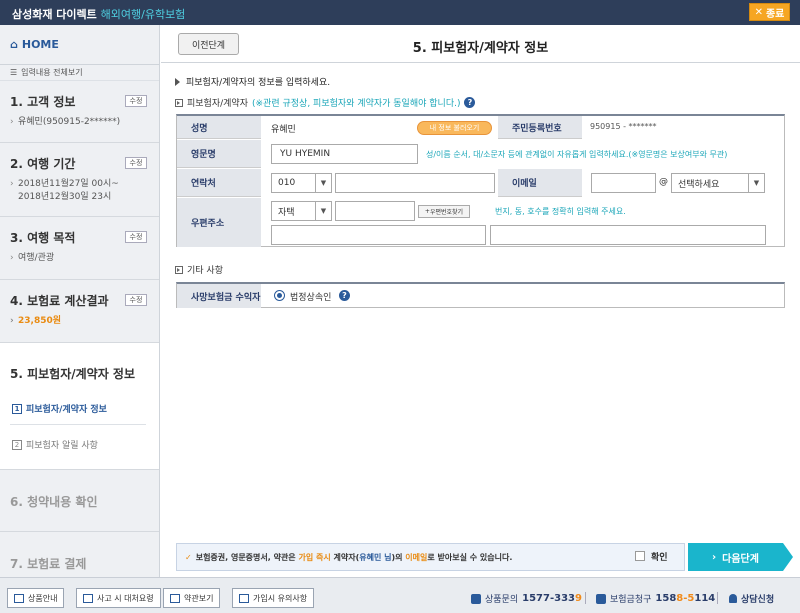 This screenshot has width=800, height=613. I want to click on instruction-text: 피보험자/계약자의 정보를 입력하세요., so click(258, 83).